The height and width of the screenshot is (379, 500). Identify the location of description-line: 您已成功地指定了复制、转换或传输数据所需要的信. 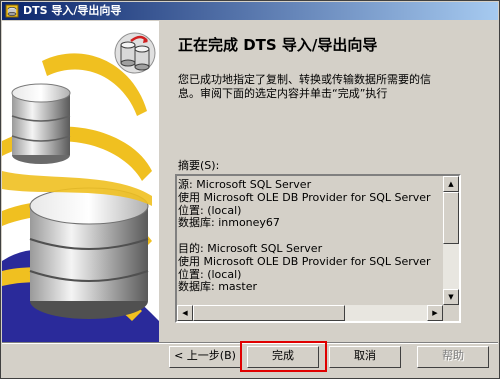
(304, 79).